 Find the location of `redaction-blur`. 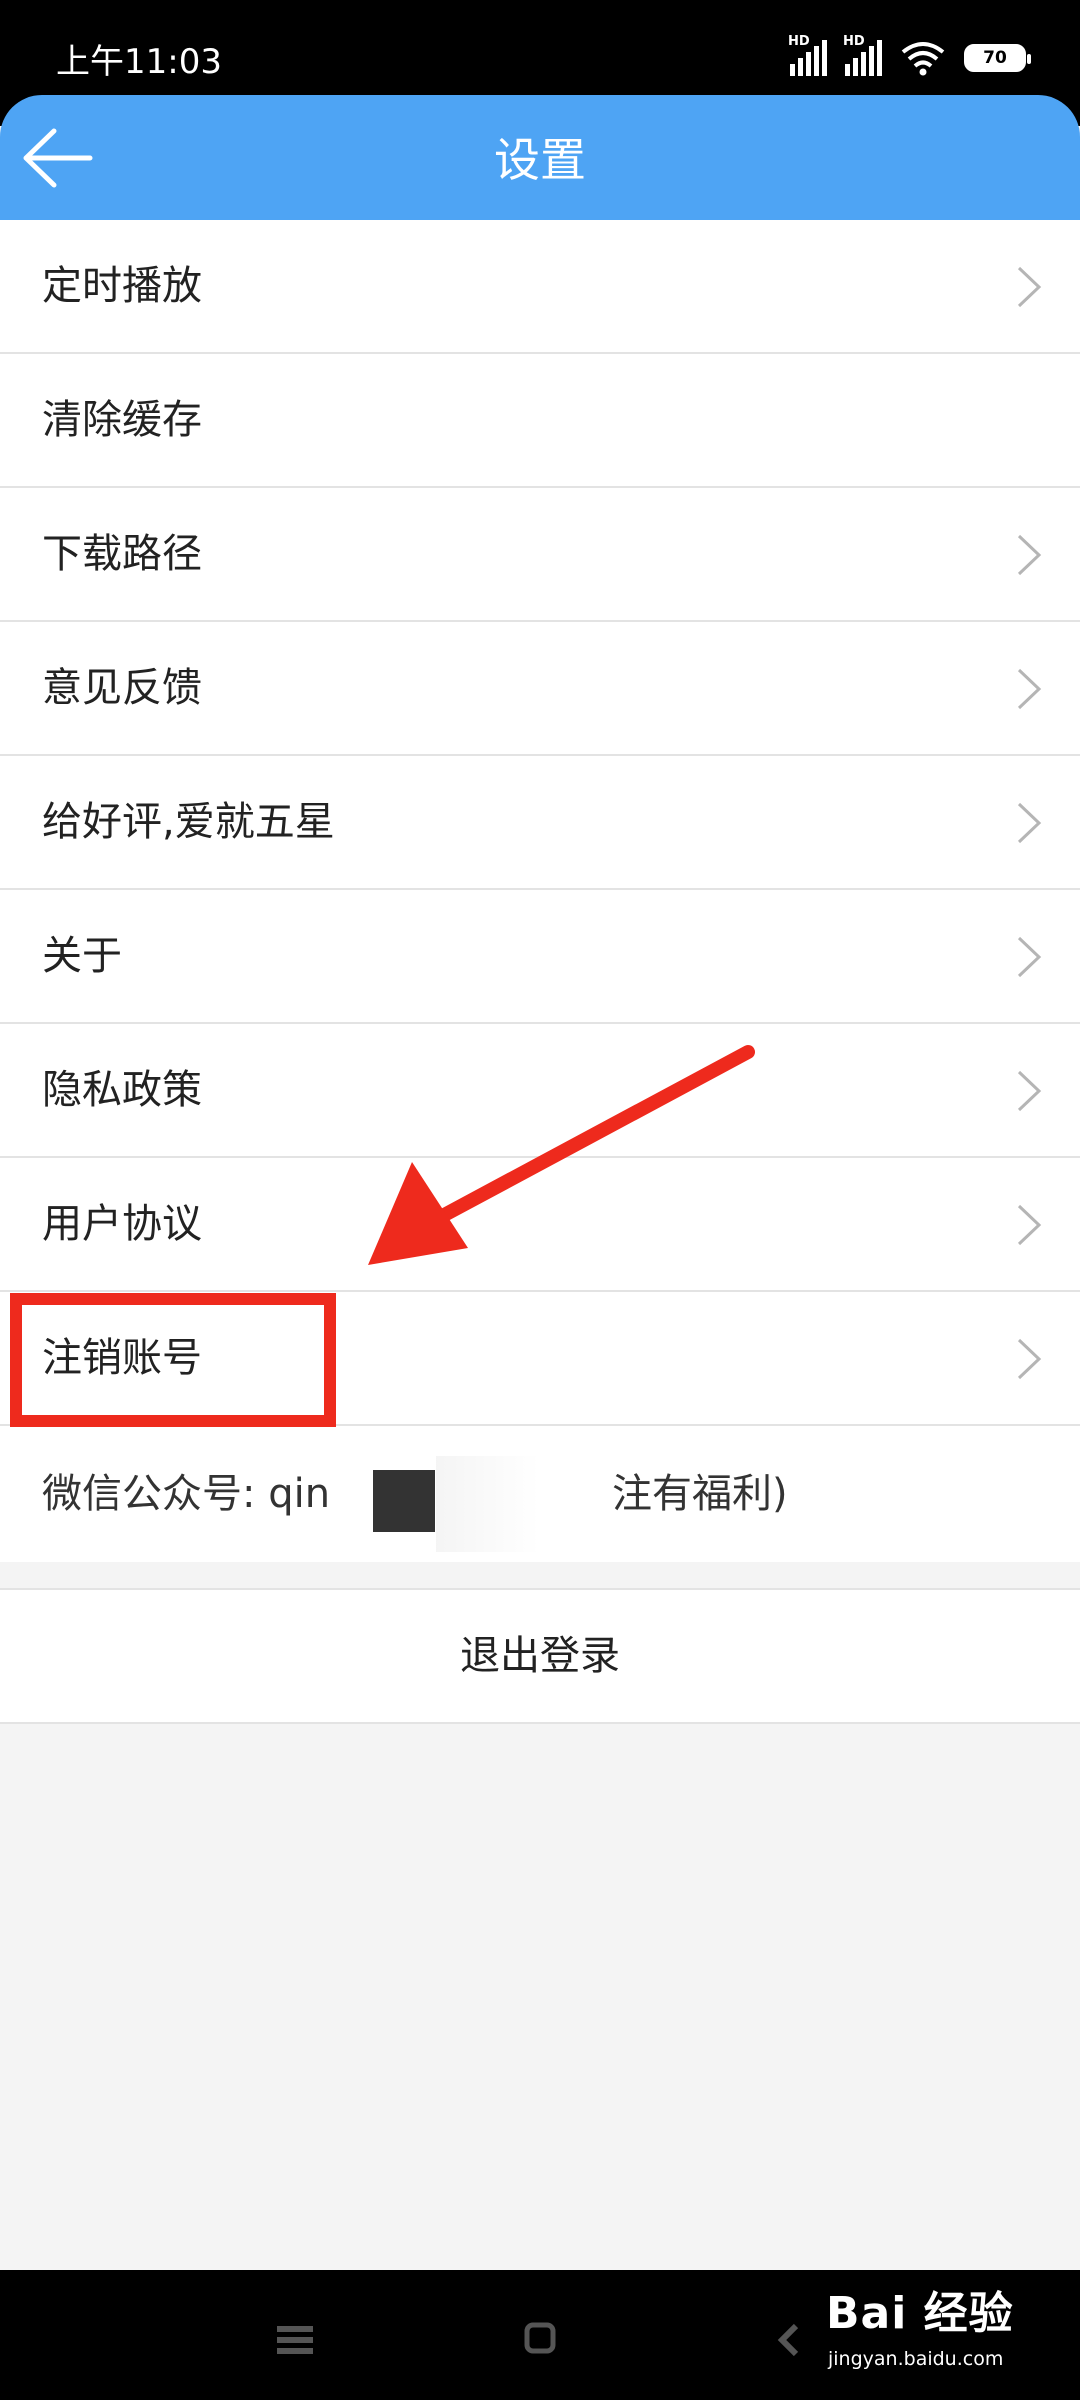

redaction-blur is located at coordinates (522, 1504).